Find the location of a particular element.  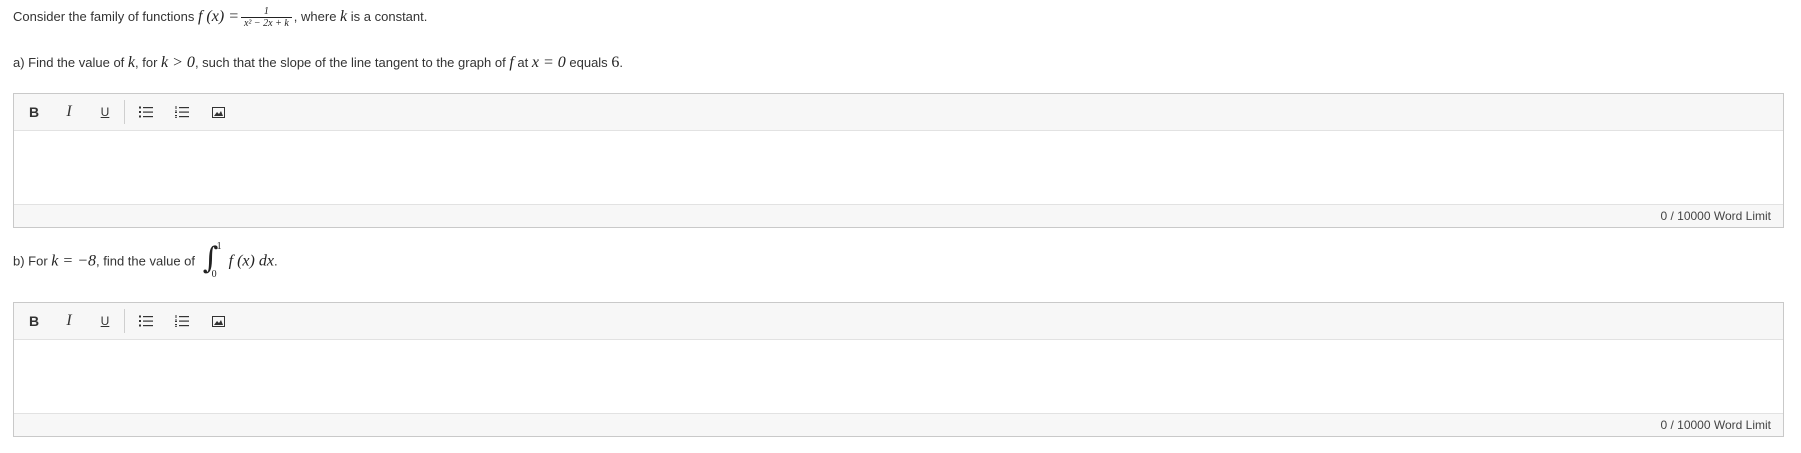

fraction-numerator: 1 is located at coordinates (266, 11).